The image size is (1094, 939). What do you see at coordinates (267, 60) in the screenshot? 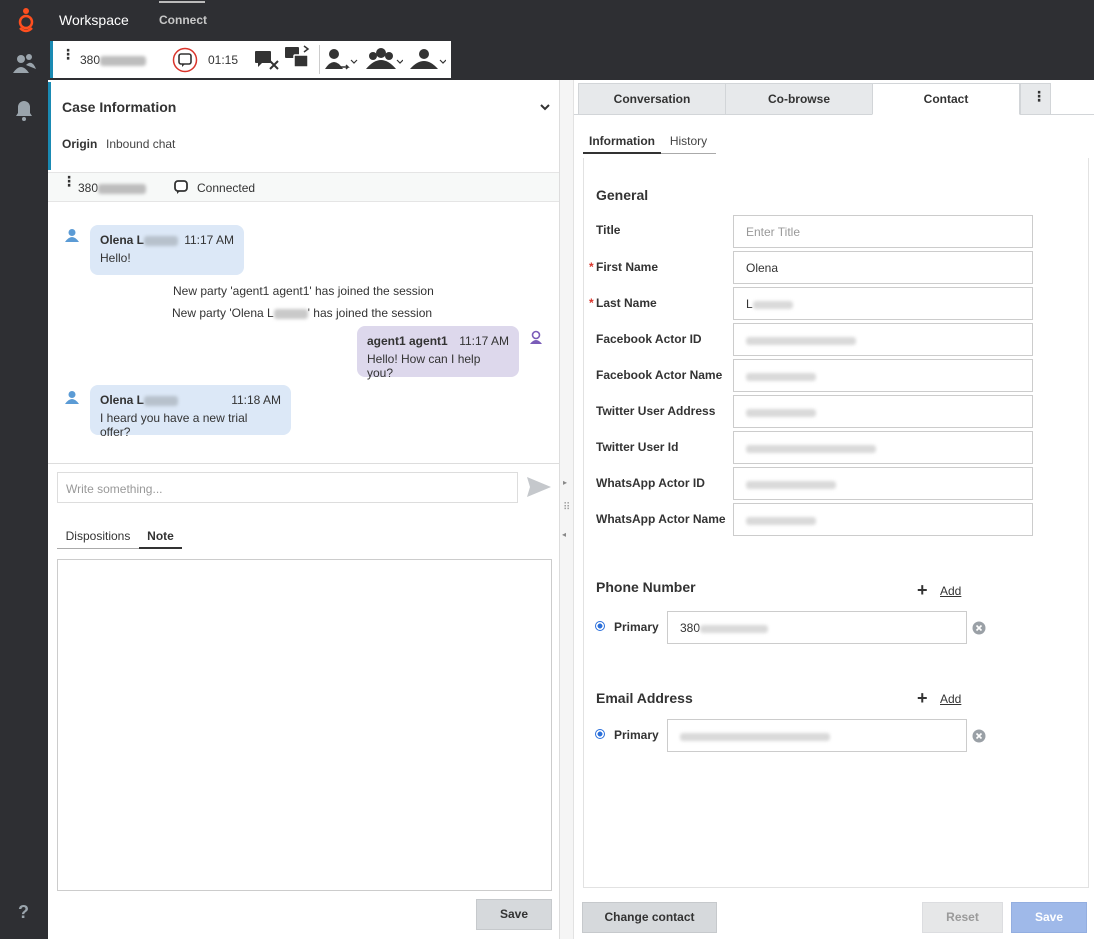
I see `end-chat-icon` at bounding box center [267, 60].